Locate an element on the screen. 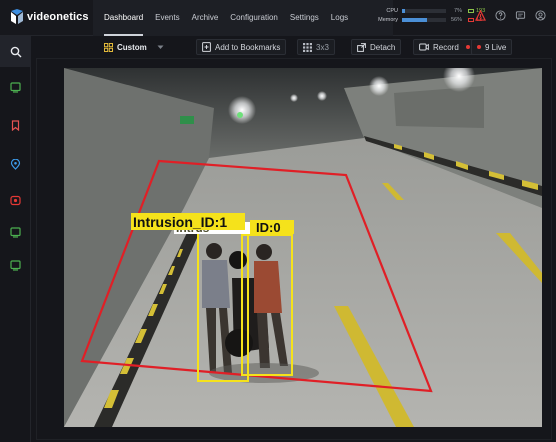  map-pin-icon is located at coordinates (15, 164).